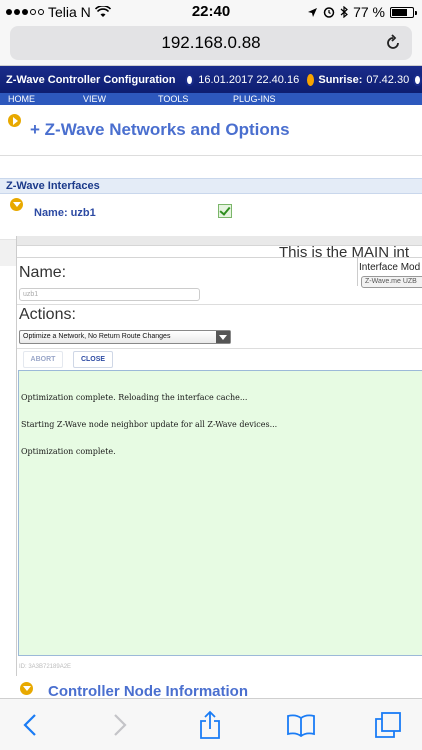  Describe the element at coordinates (391, 282) in the screenshot. I see `interface-mode-select: Z-Wave.me UZB` at that location.